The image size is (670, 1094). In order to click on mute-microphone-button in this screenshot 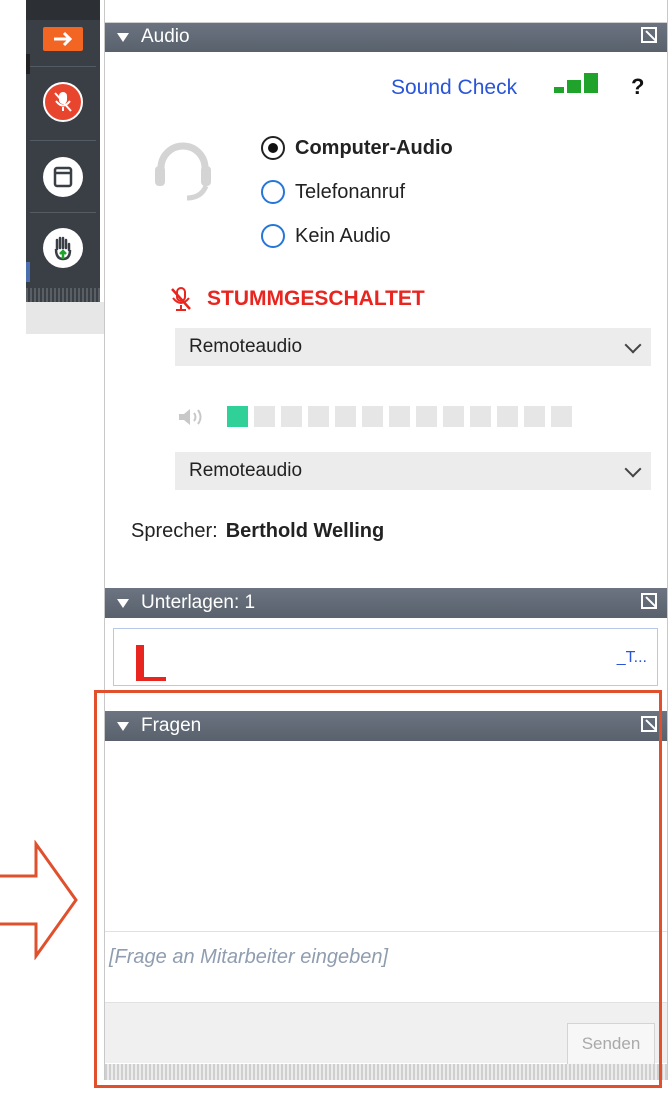, I will do `click(63, 102)`.